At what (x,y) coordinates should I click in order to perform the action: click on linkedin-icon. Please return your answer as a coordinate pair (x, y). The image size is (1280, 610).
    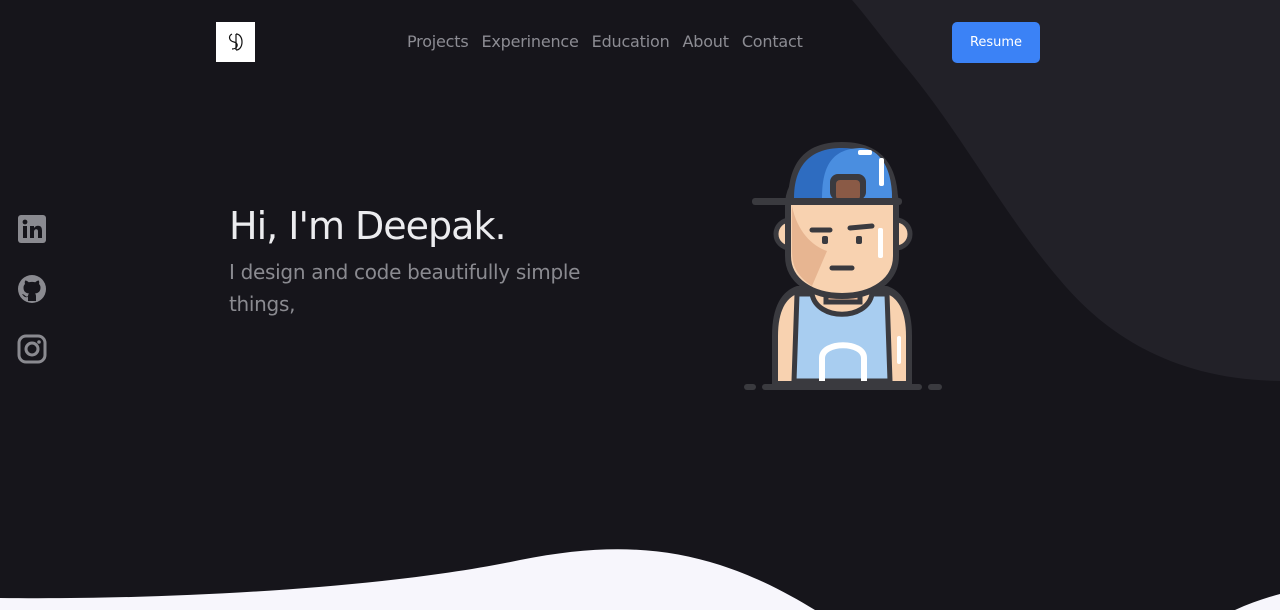
    Looking at the image, I should click on (32, 229).